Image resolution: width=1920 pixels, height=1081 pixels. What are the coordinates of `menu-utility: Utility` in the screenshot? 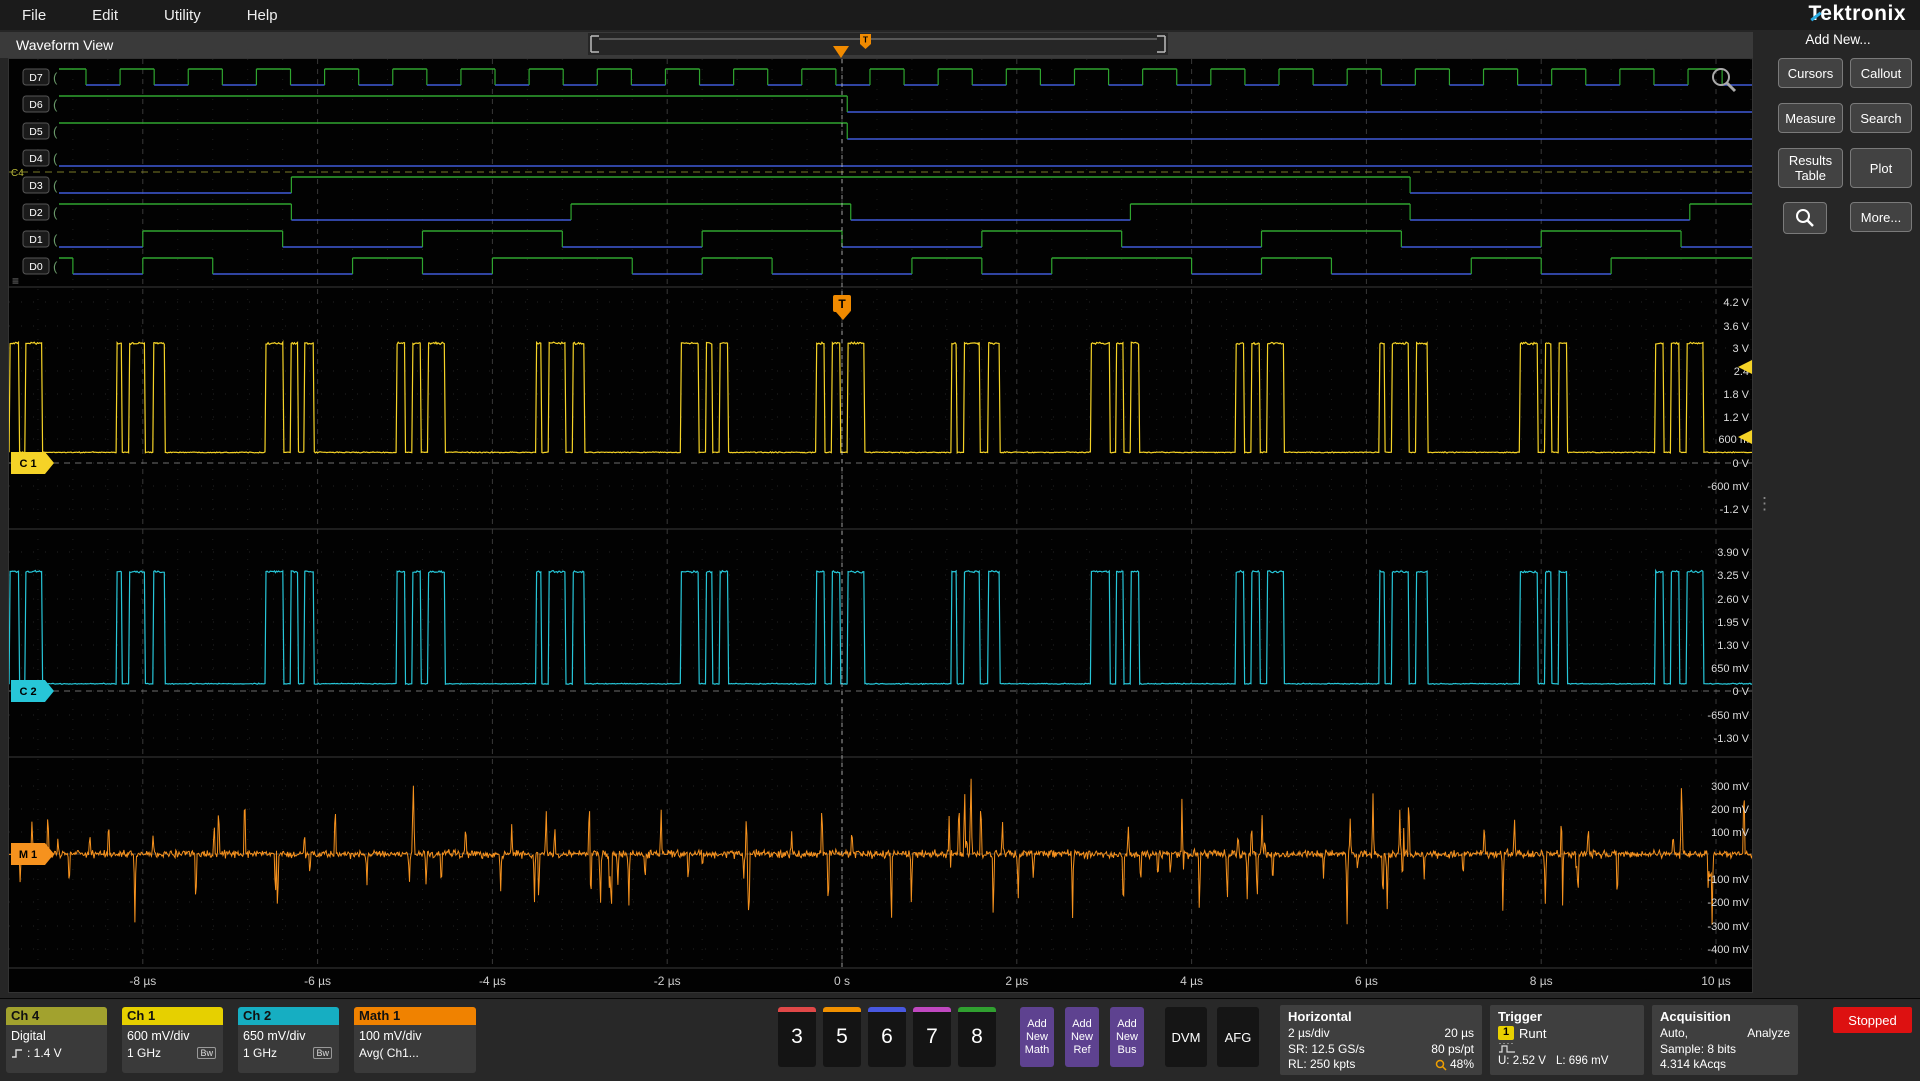 It's located at (182, 15).